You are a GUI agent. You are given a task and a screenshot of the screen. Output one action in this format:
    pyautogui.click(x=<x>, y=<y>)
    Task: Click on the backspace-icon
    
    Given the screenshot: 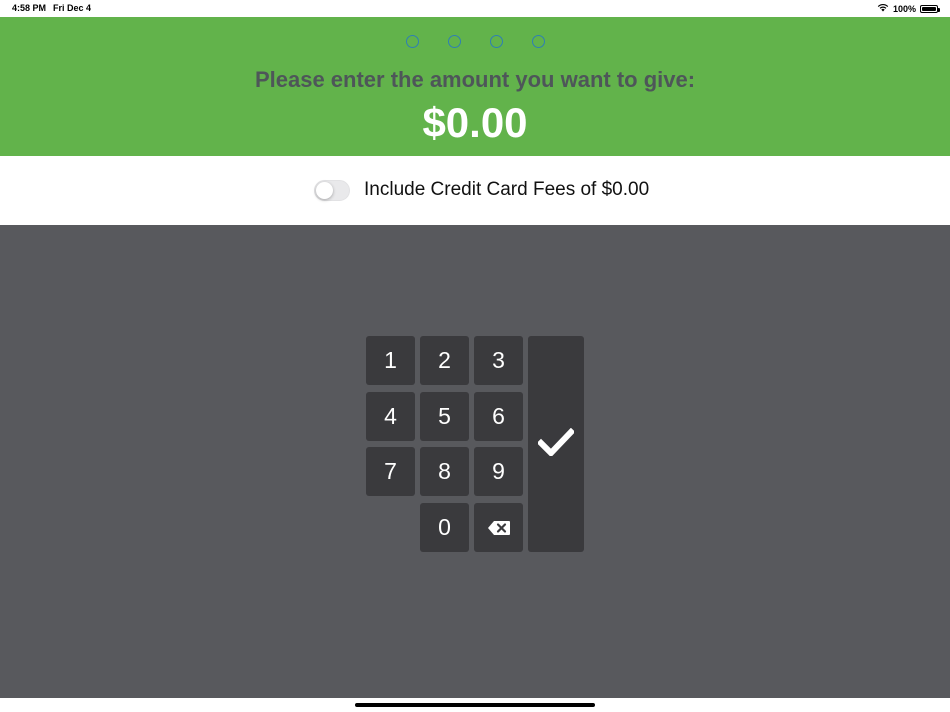 What is the action you would take?
    pyautogui.click(x=498, y=527)
    